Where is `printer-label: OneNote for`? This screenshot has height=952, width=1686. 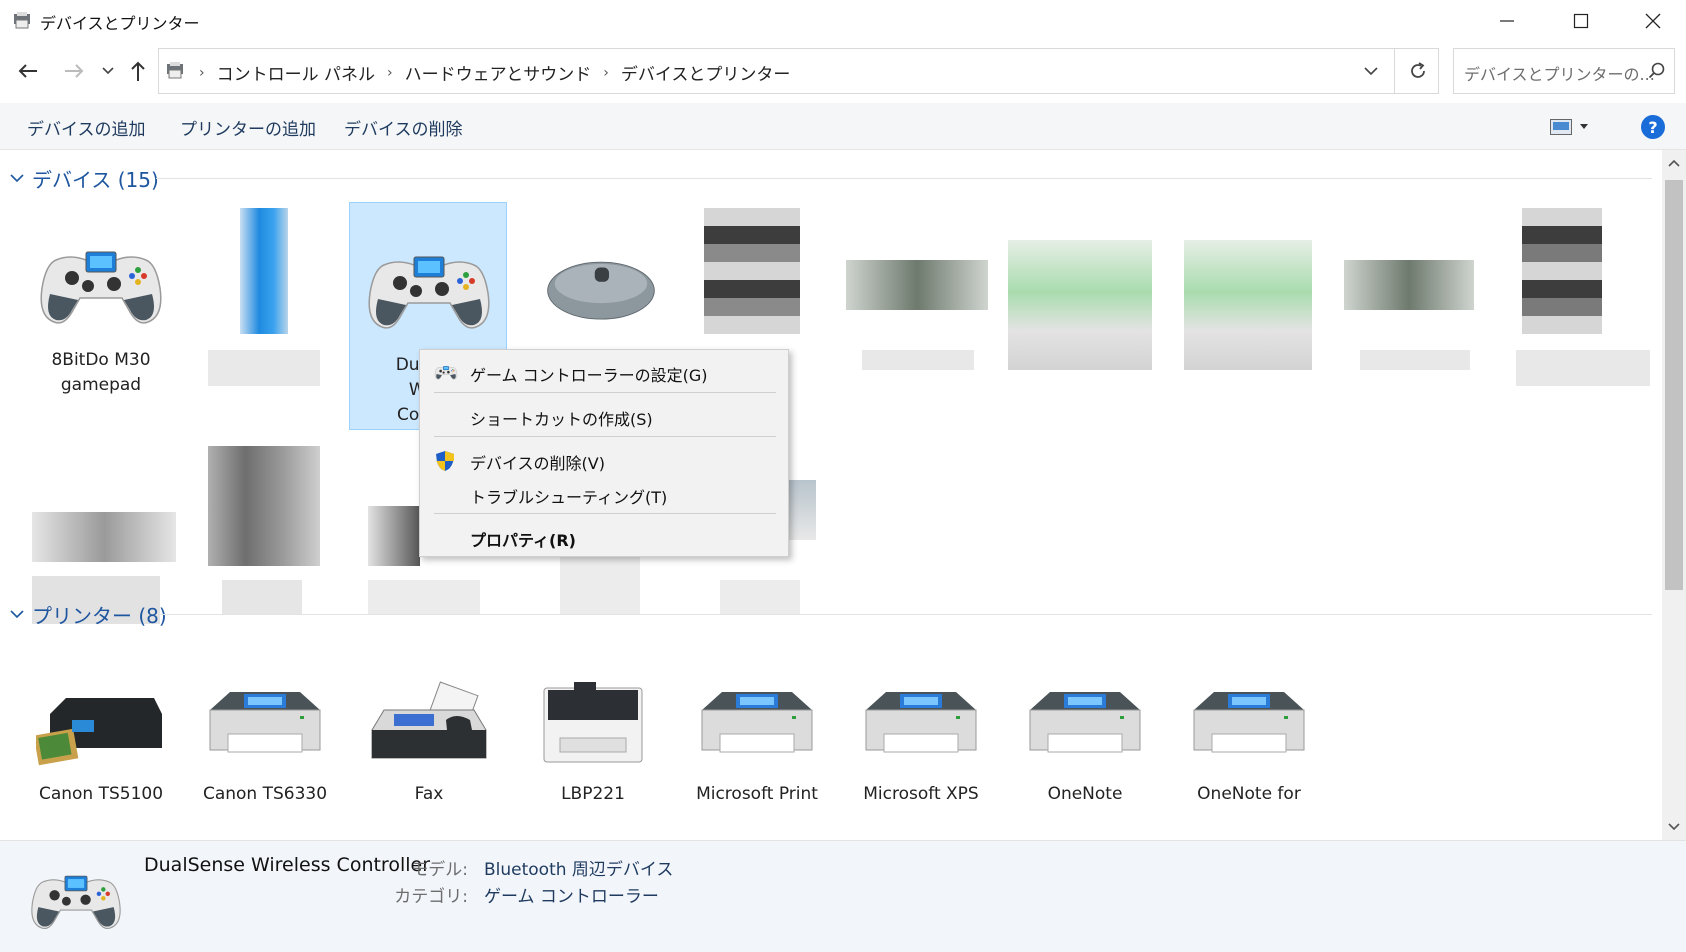
printer-label: OneNote for is located at coordinates (1249, 794).